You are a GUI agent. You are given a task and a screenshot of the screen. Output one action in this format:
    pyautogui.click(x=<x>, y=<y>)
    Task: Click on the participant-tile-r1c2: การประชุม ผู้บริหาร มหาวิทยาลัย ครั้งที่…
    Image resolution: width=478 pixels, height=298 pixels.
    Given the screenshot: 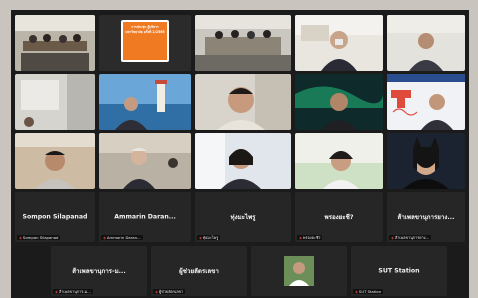 What is the action you would take?
    pyautogui.click(x=145, y=43)
    